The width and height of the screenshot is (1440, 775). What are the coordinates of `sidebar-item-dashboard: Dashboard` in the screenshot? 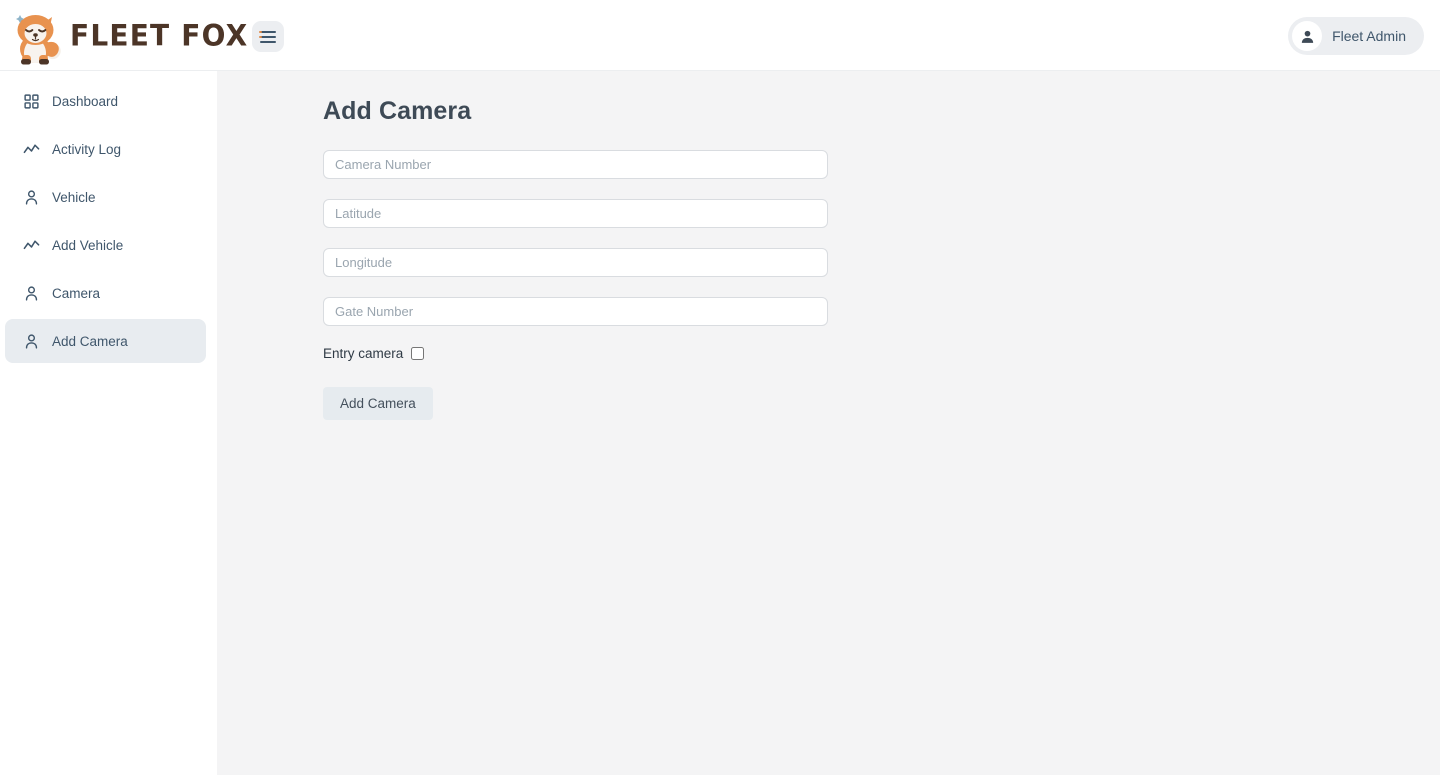 It's located at (105, 101).